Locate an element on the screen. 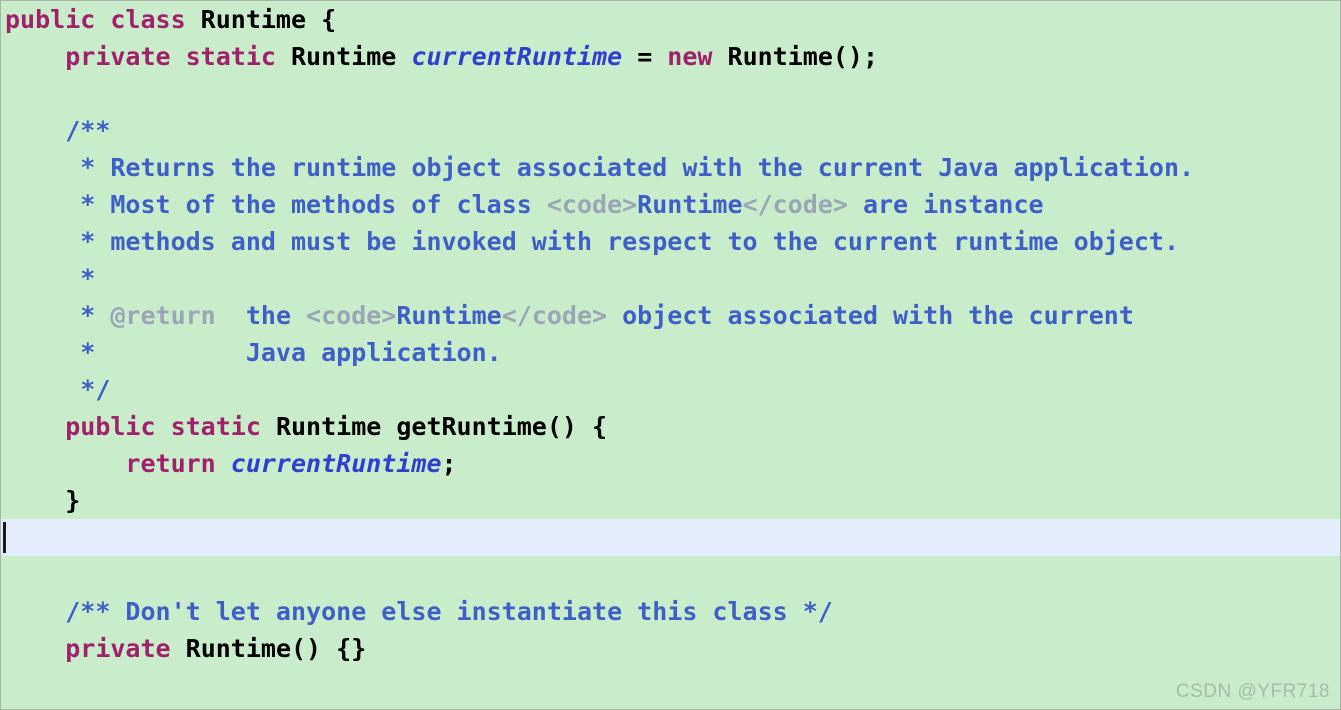 This screenshot has width=1341, height=710. code-token-doctag: @return is located at coordinates (163, 315).